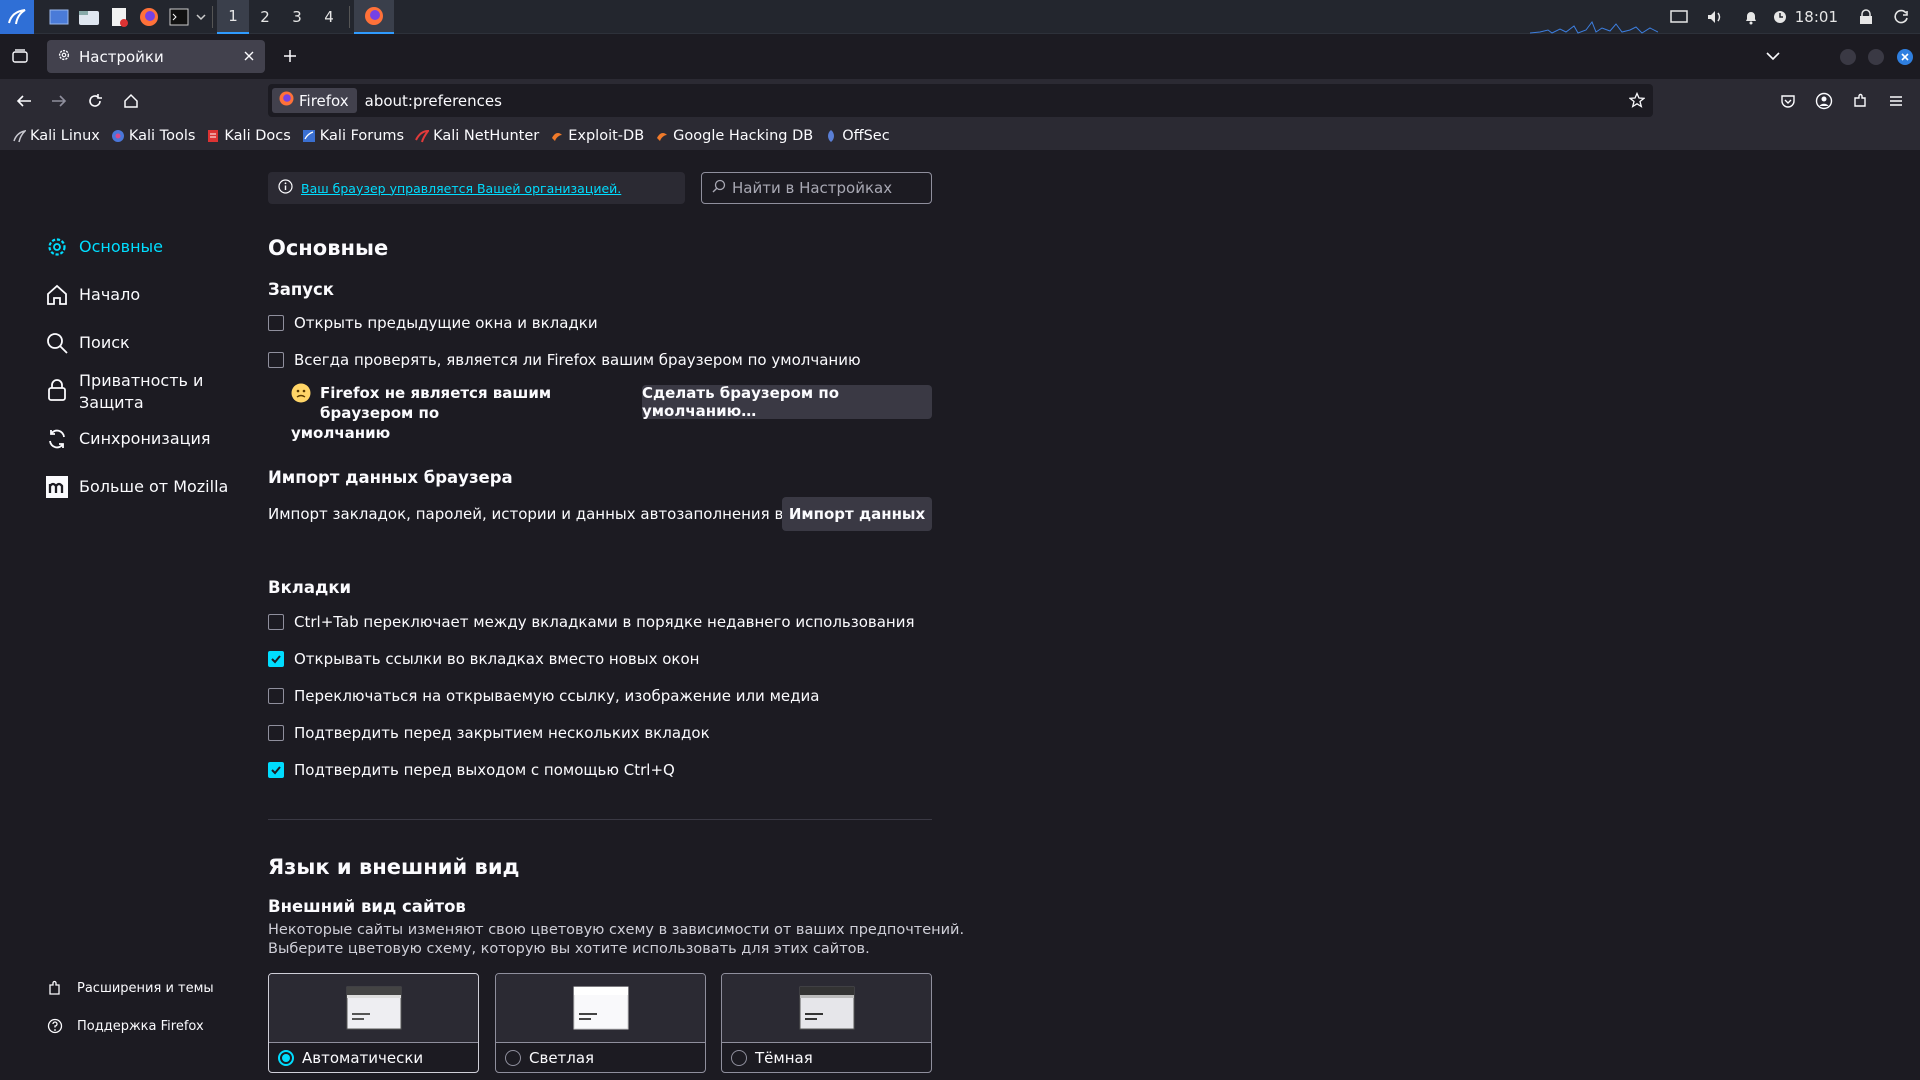 This screenshot has width=1920, height=1080. I want to click on pocket-icon, so click(1788, 101).